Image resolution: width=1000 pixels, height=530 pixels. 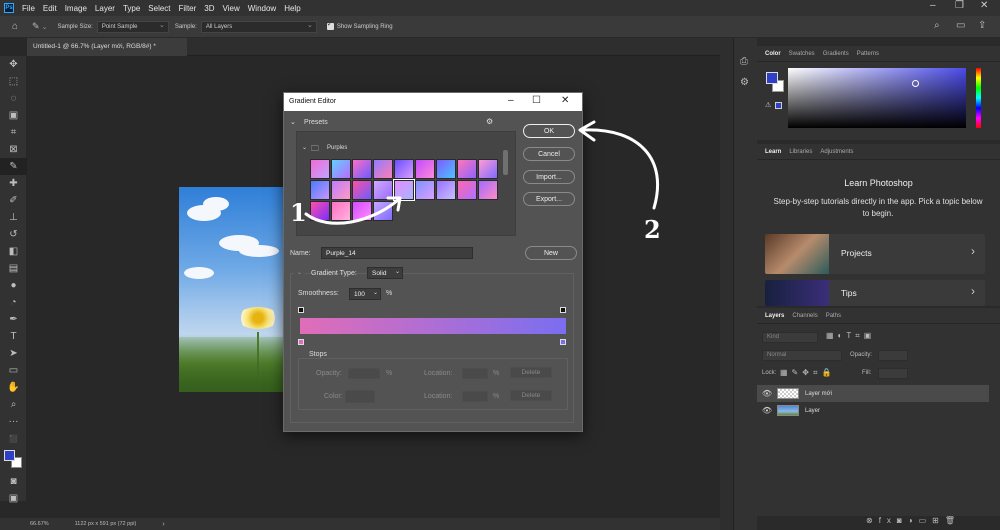 I want to click on annotation-step-1: 1, so click(x=298, y=212).